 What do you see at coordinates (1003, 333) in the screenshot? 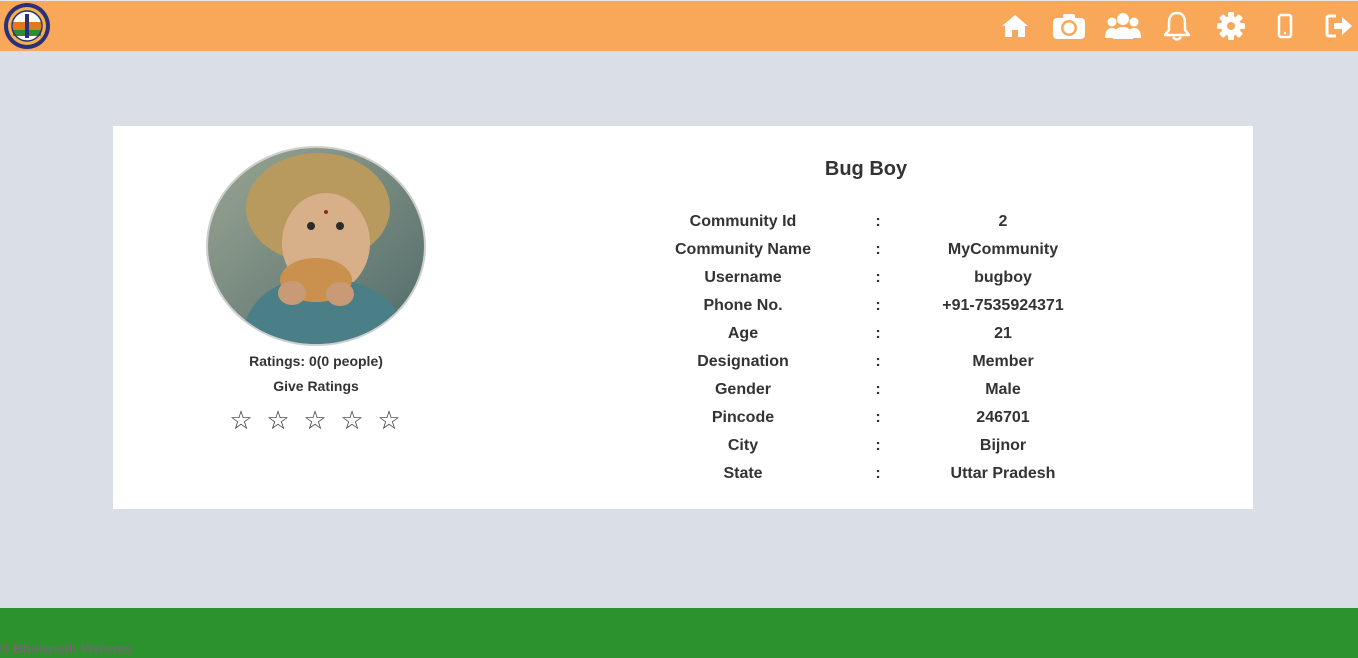
I see `info-value: 21` at bounding box center [1003, 333].